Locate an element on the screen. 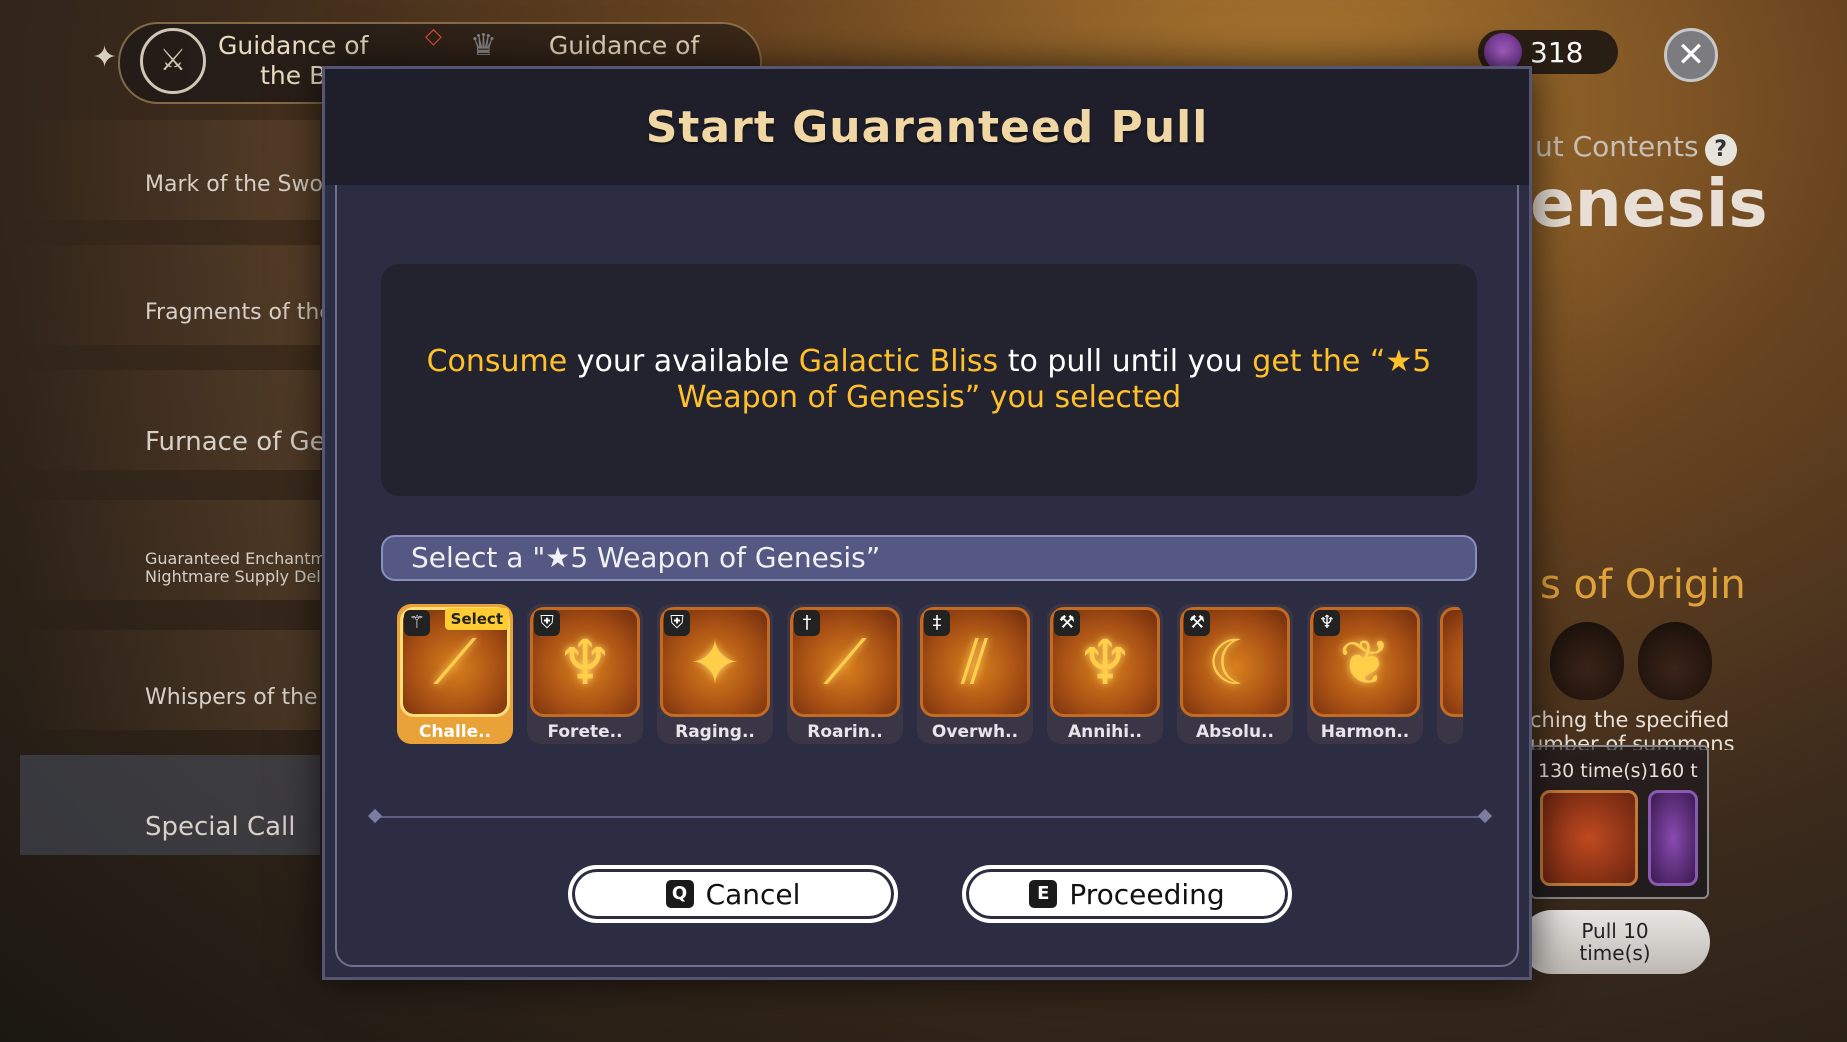 The width and height of the screenshot is (1847, 1042). milestone-160: 160 t is located at coordinates (1673, 771).